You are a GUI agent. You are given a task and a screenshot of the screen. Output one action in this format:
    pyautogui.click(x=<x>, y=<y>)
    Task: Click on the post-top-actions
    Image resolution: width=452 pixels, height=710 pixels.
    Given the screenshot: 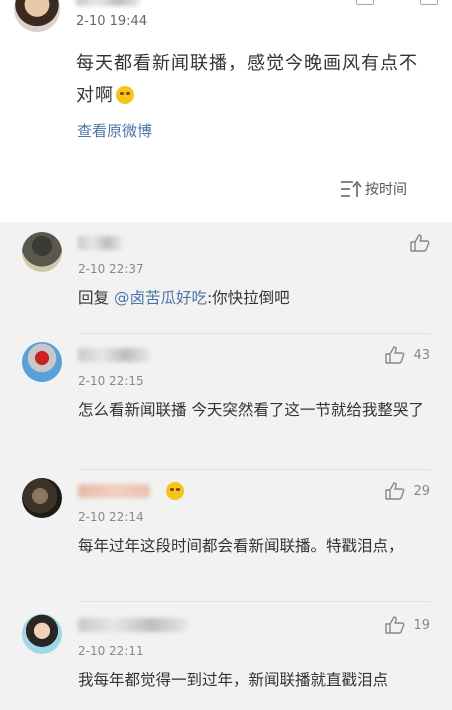 What is the action you would take?
    pyautogui.click(x=397, y=2)
    